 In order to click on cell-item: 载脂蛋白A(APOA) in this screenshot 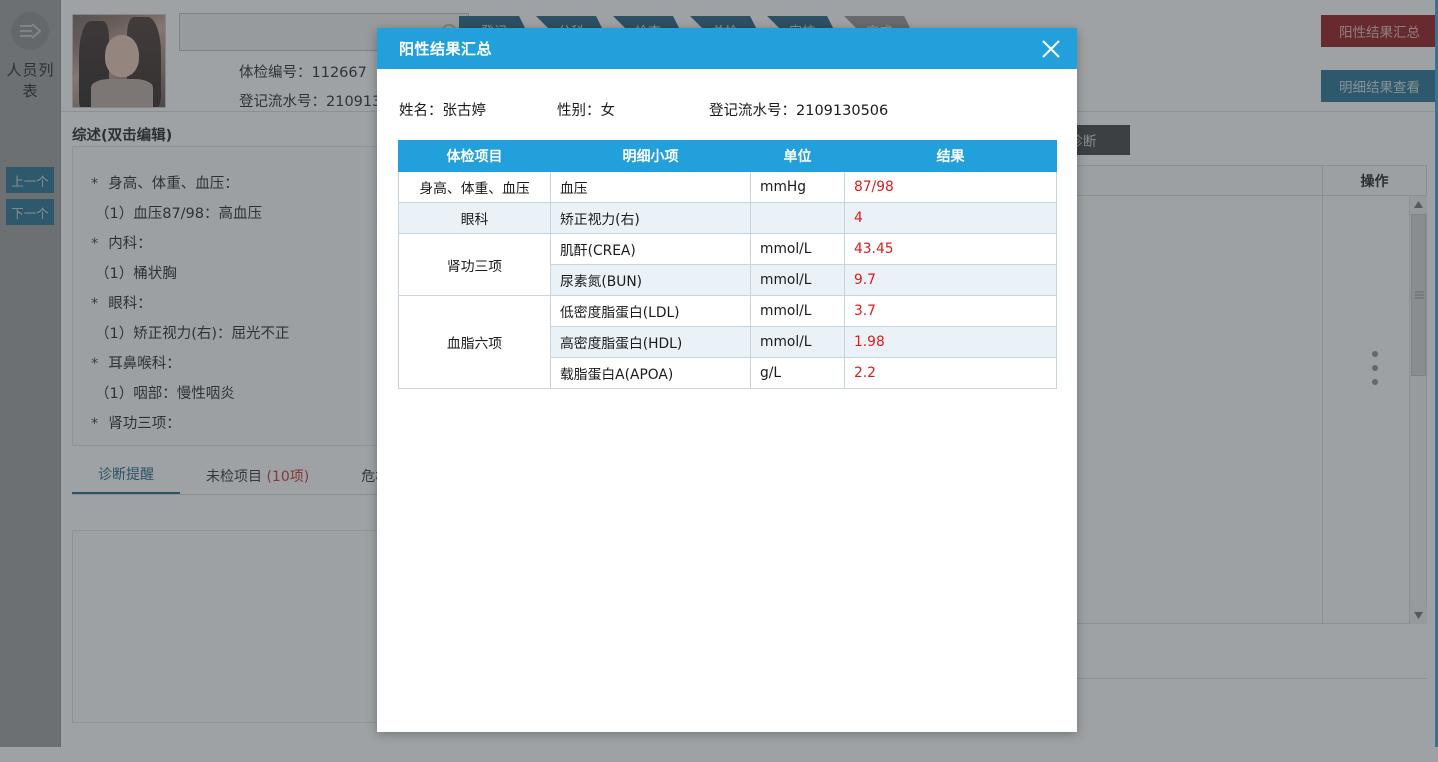, I will do `click(650, 373)`.